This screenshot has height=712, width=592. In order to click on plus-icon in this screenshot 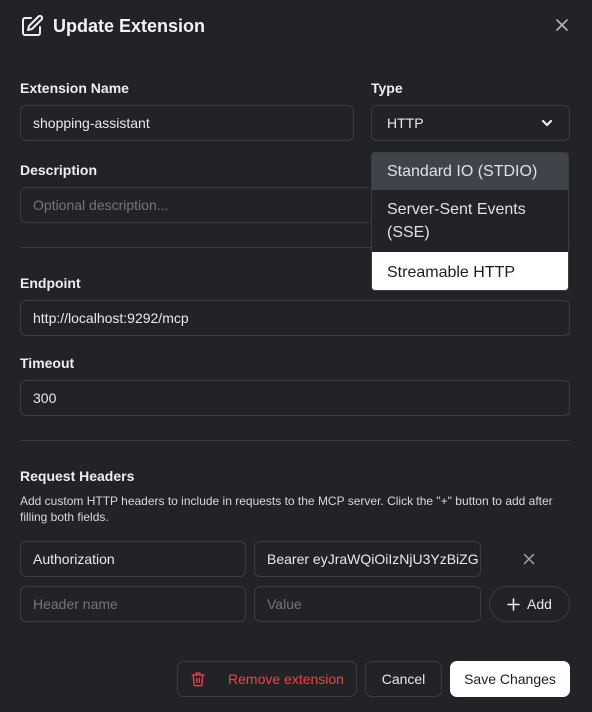, I will do `click(513, 604)`.